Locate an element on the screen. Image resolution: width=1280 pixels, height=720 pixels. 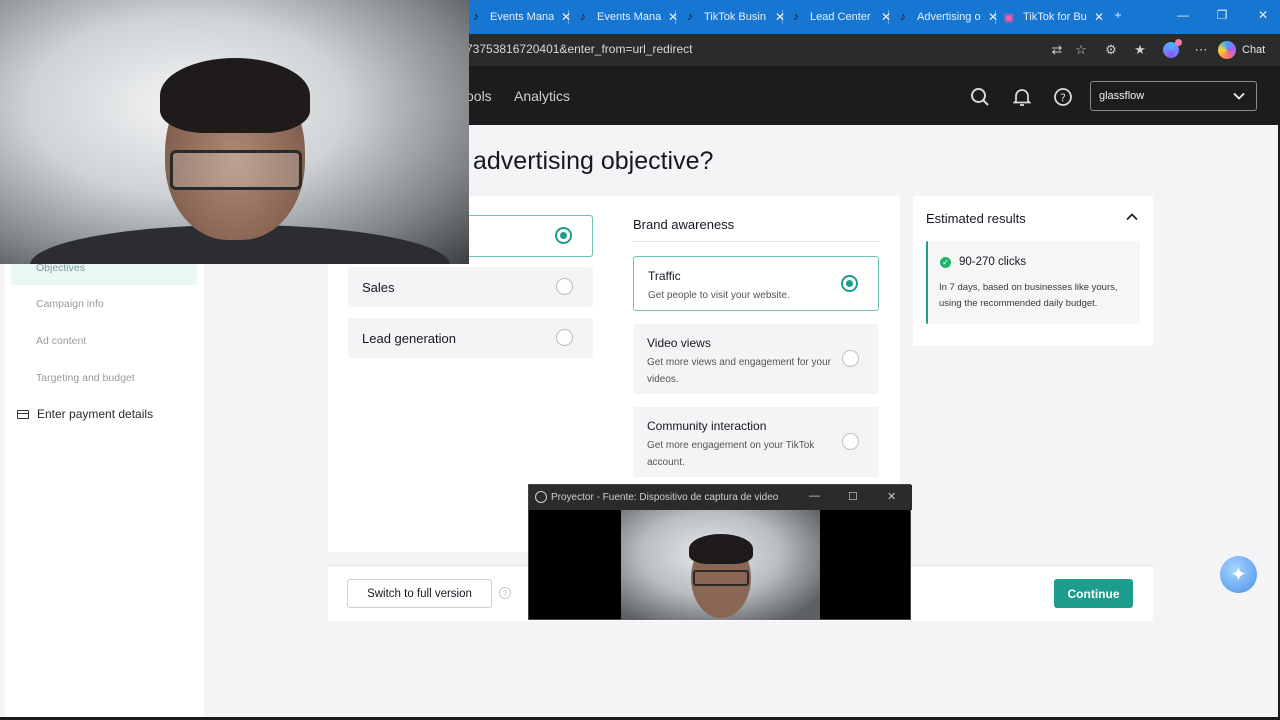
tab-label: Advertising o is located at coordinates (949, 17).